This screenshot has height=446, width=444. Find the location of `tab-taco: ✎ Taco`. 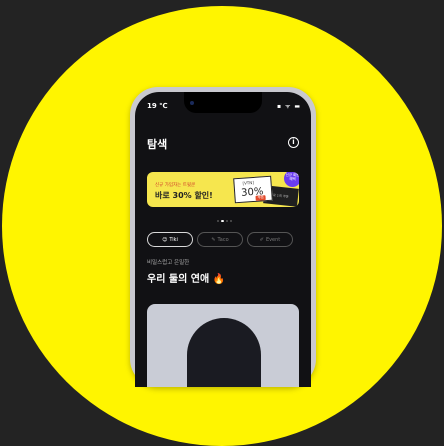

tab-taco: ✎ Taco is located at coordinates (220, 239).